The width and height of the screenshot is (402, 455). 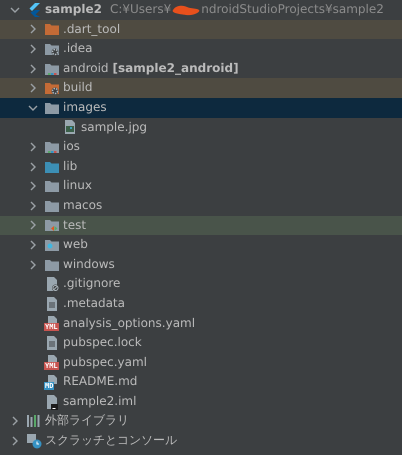 I want to click on item-label: 外部ライブラリ, so click(x=87, y=421).